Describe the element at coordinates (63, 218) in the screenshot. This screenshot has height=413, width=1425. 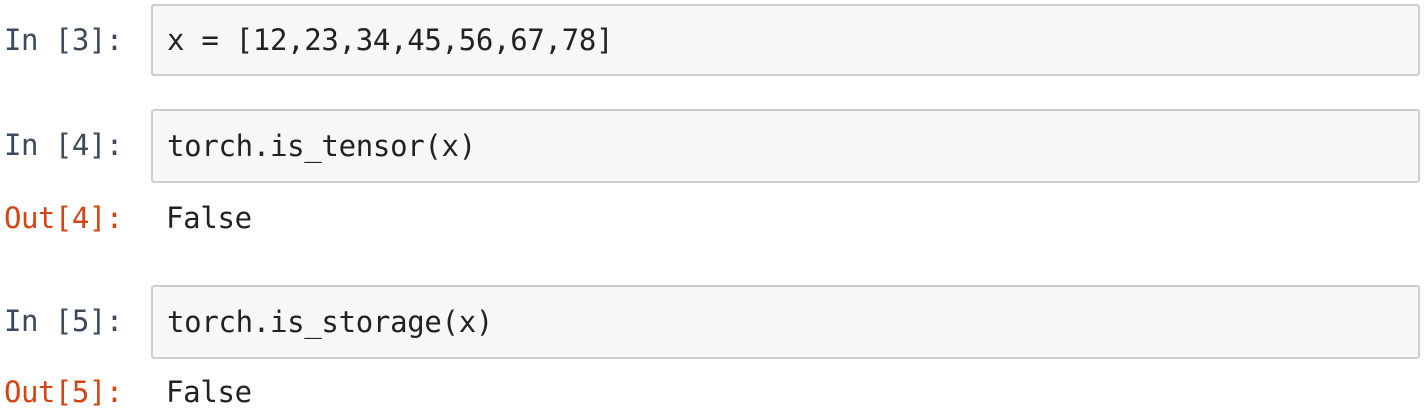
I see `output-prompt: Out[4]:` at that location.